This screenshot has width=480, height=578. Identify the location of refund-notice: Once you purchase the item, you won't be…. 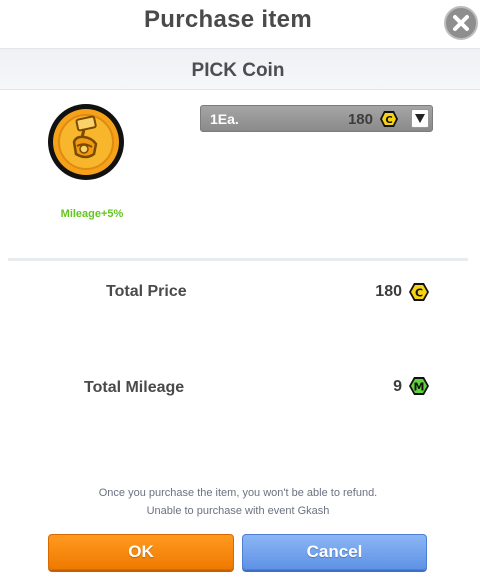
(238, 493).